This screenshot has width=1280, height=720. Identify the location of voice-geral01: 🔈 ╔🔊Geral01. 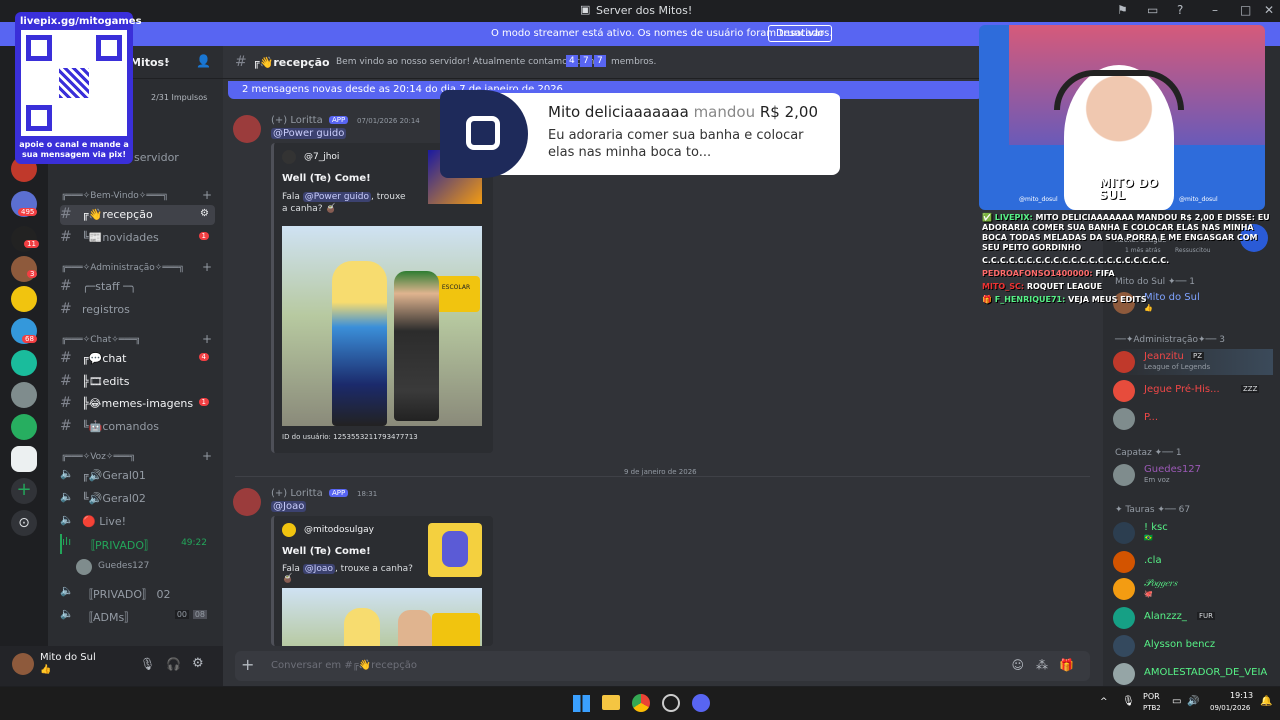
(137, 476).